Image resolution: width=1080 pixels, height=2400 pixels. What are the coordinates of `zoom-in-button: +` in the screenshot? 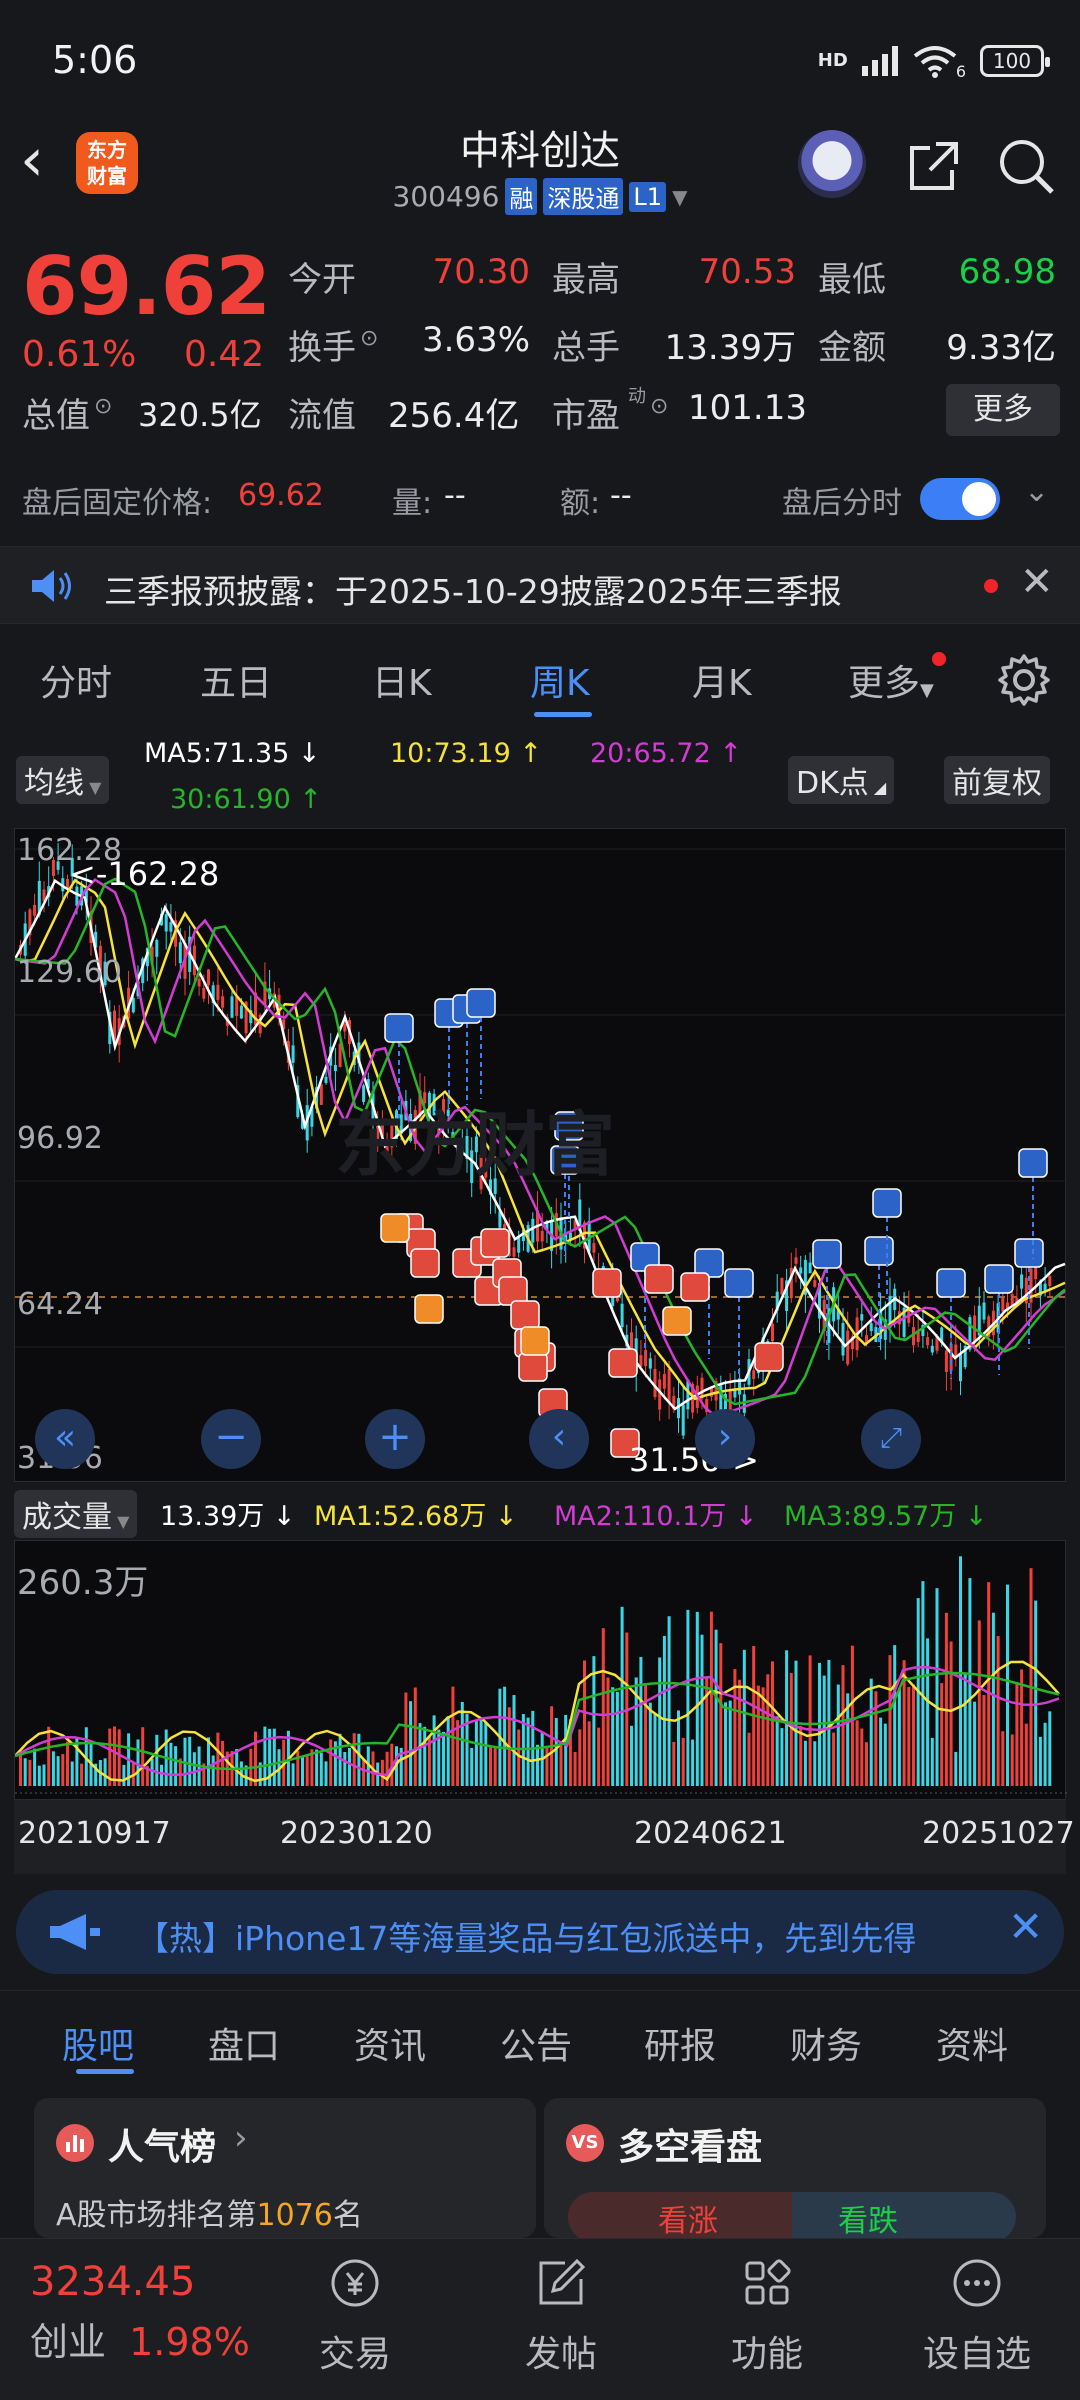 It's located at (395, 1439).